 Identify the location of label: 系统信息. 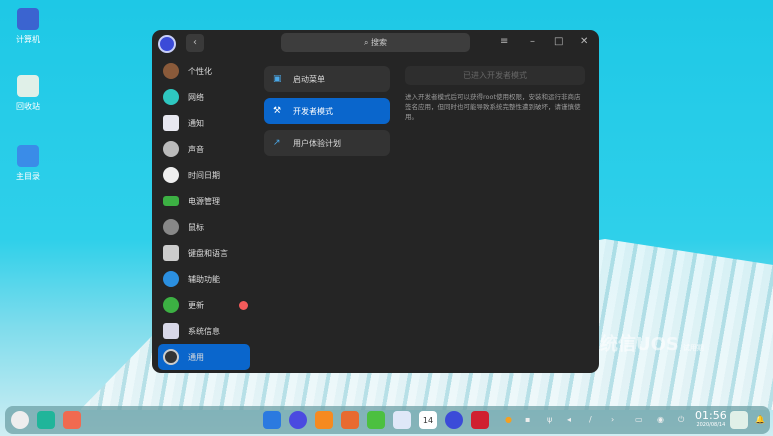
(204, 331).